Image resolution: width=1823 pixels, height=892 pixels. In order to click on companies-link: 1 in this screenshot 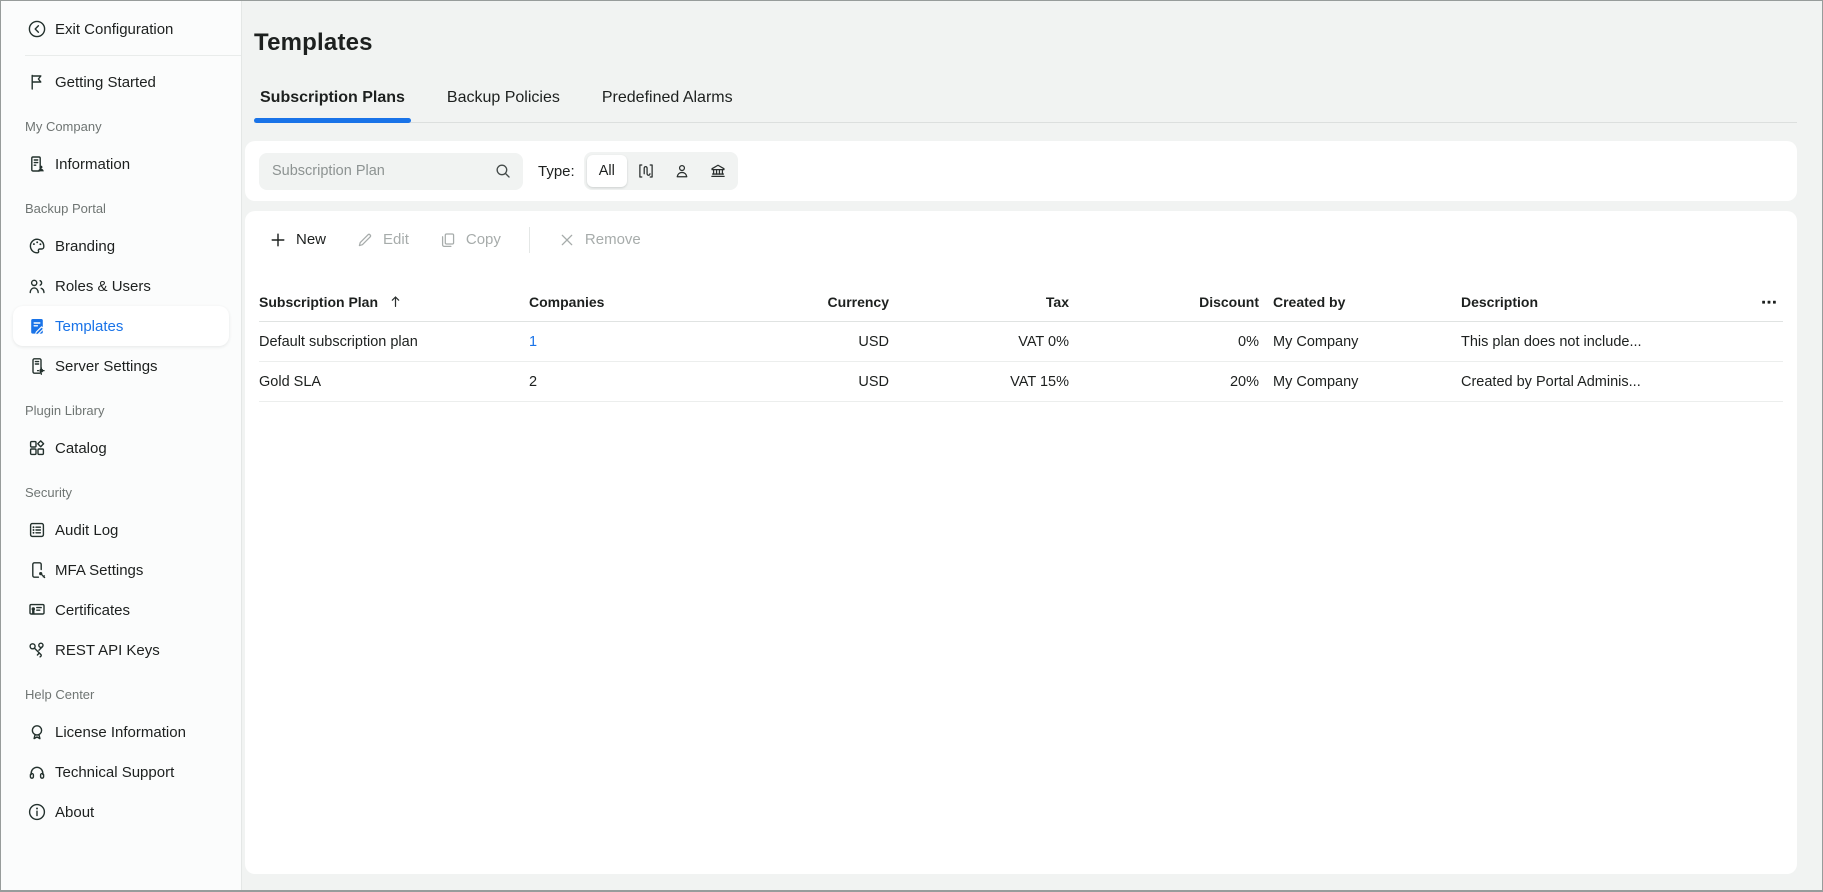, I will do `click(533, 342)`.